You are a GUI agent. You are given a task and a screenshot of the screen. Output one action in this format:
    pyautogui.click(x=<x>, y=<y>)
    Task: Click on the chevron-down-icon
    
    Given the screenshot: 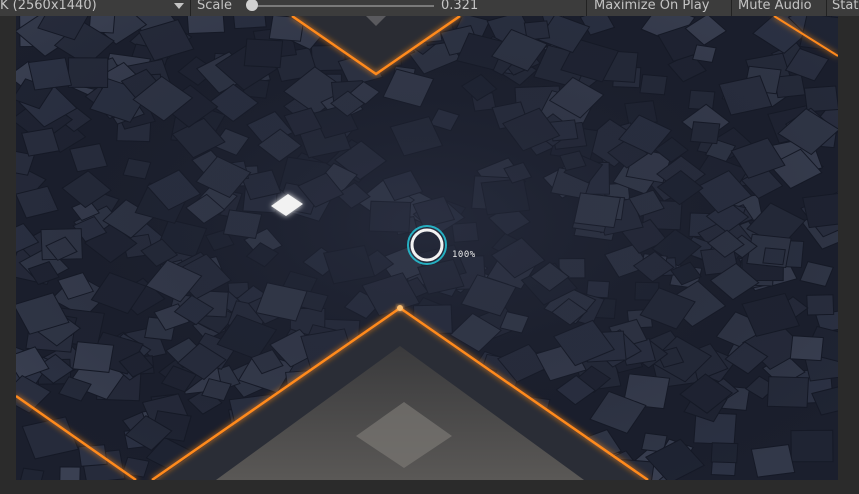 What is the action you would take?
    pyautogui.click(x=179, y=6)
    